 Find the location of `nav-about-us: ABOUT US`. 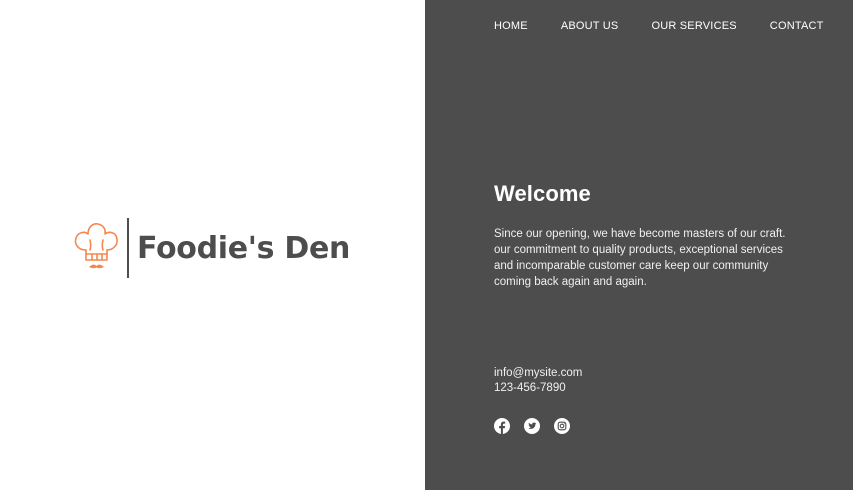

nav-about-us: ABOUT US is located at coordinates (590, 26).